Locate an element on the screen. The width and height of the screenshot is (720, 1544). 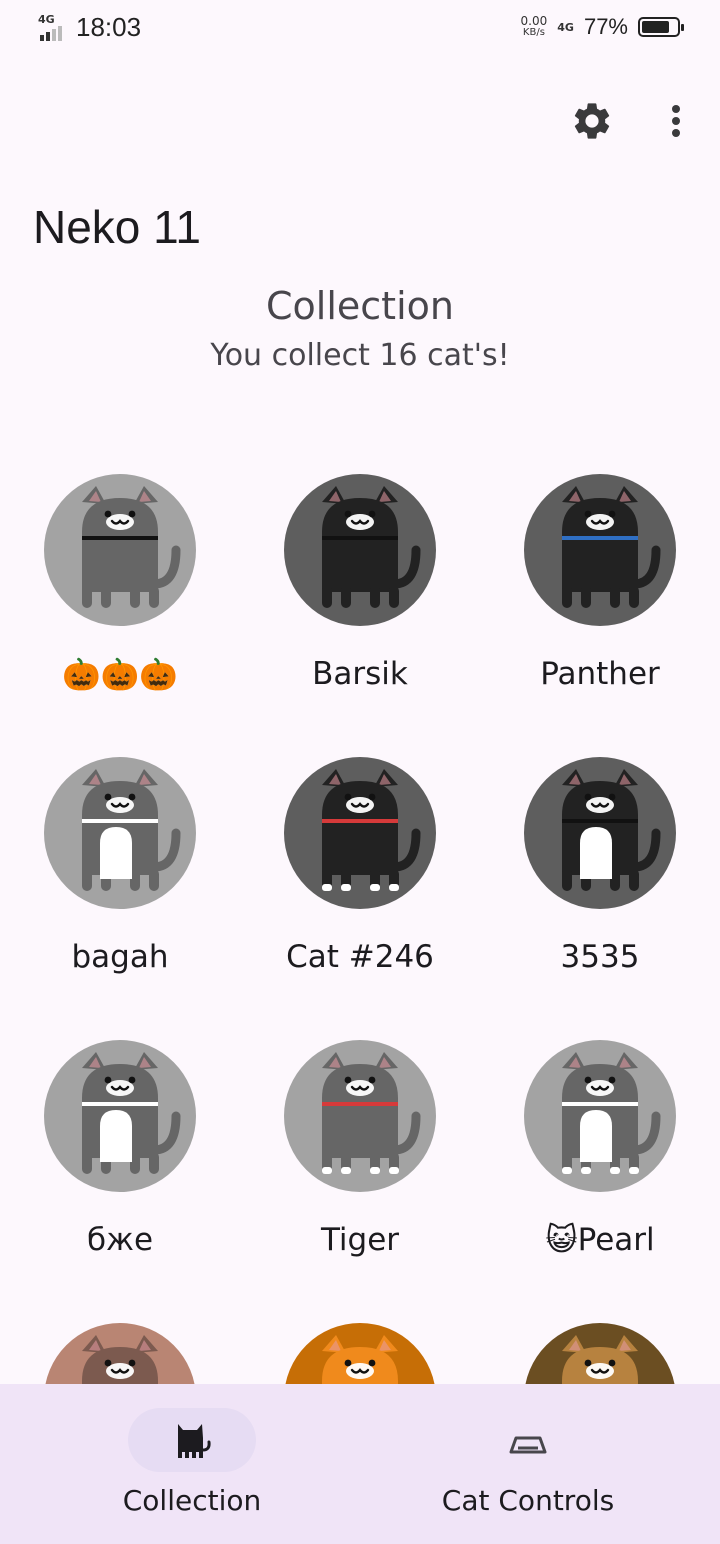
speed-unit: KB/s is located at coordinates (533, 32).